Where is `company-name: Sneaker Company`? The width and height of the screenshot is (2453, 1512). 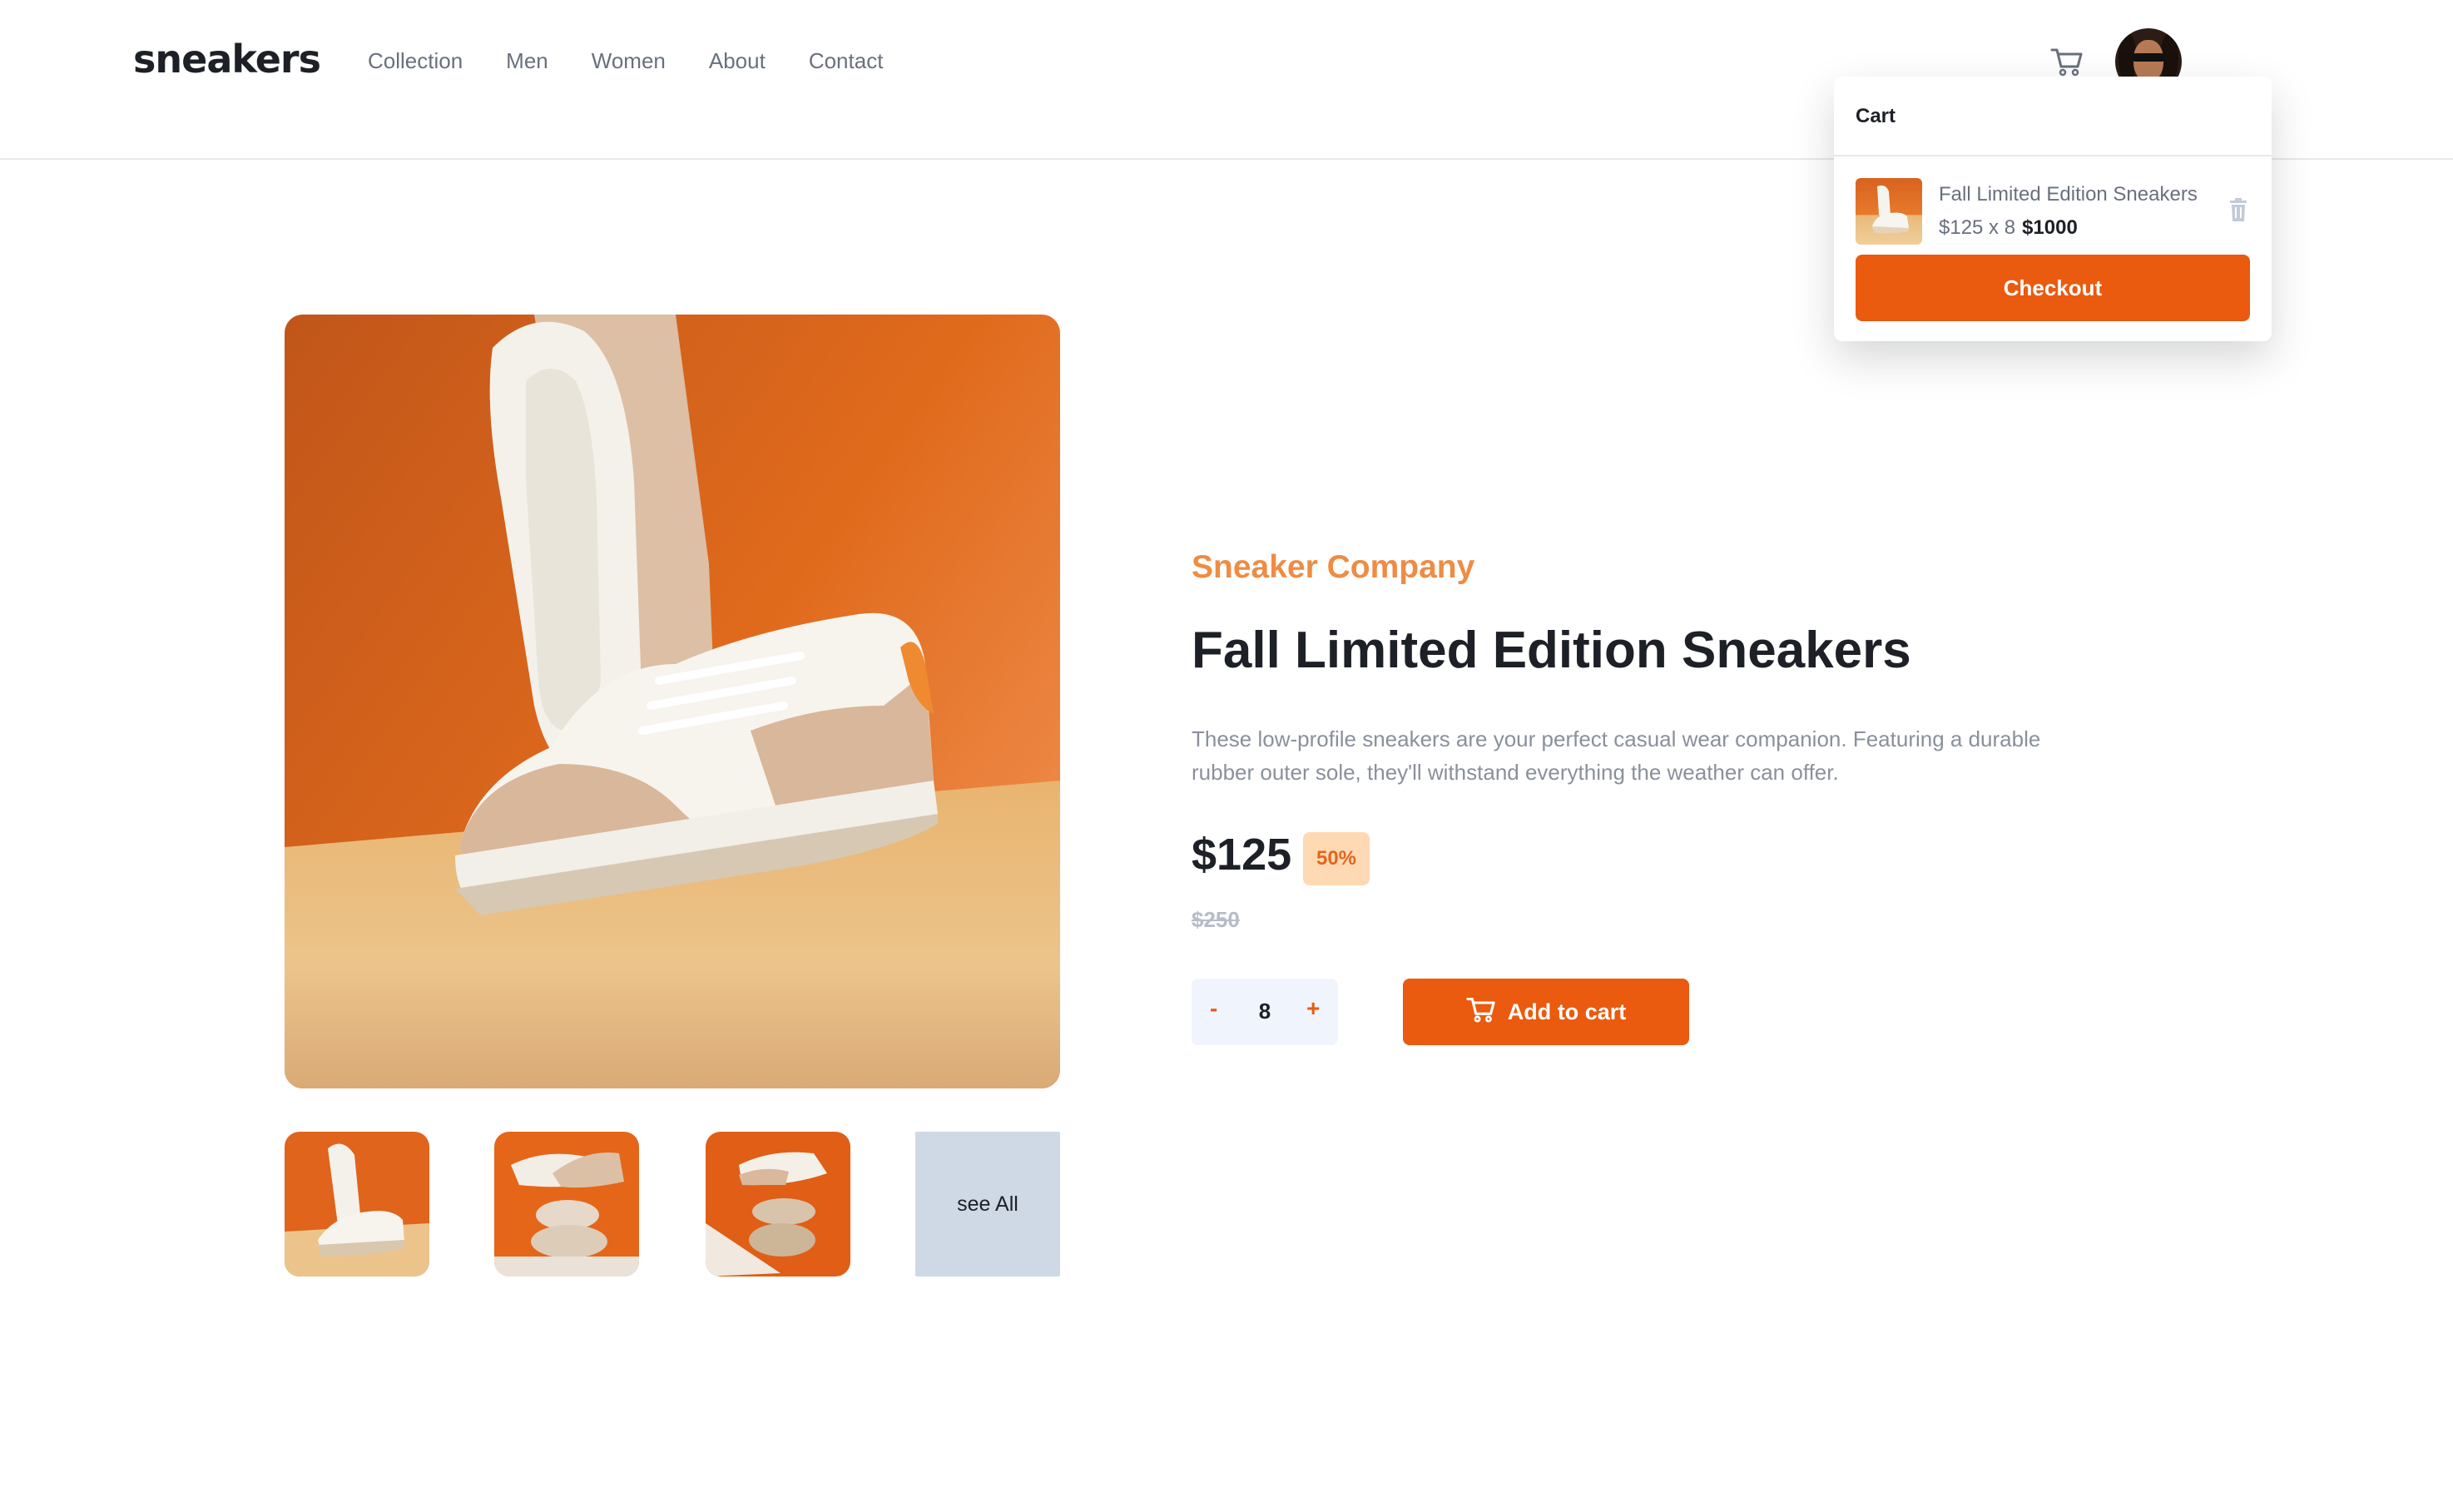
company-name: Sneaker Company is located at coordinates (1333, 567).